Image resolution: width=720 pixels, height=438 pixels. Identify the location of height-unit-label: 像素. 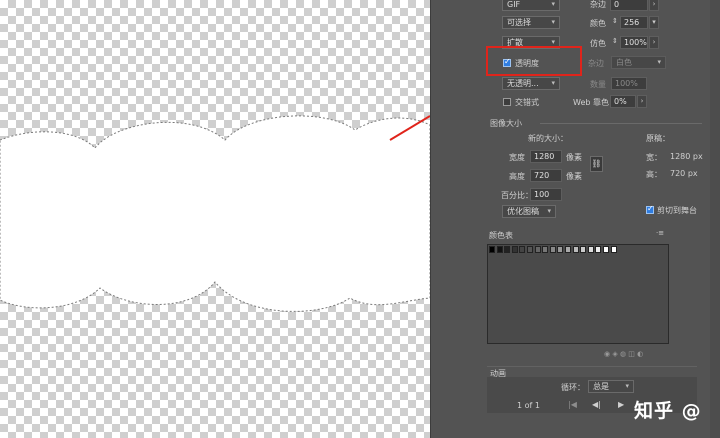
(574, 176).